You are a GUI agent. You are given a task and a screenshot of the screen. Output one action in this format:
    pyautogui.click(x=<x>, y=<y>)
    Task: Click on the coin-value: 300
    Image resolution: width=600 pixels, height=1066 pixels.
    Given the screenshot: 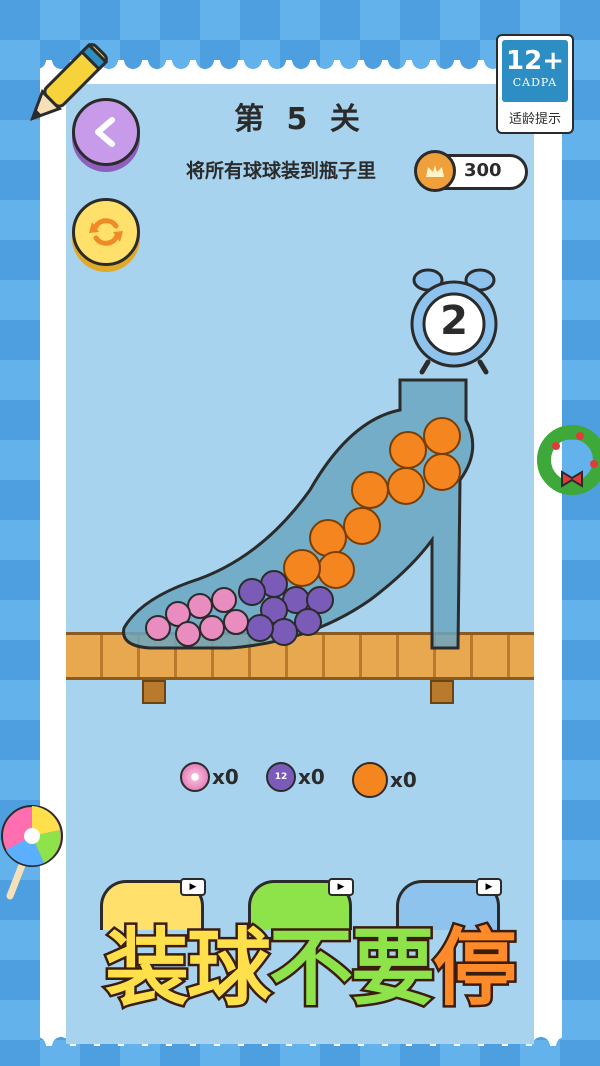 What is the action you would take?
    pyautogui.click(x=483, y=170)
    